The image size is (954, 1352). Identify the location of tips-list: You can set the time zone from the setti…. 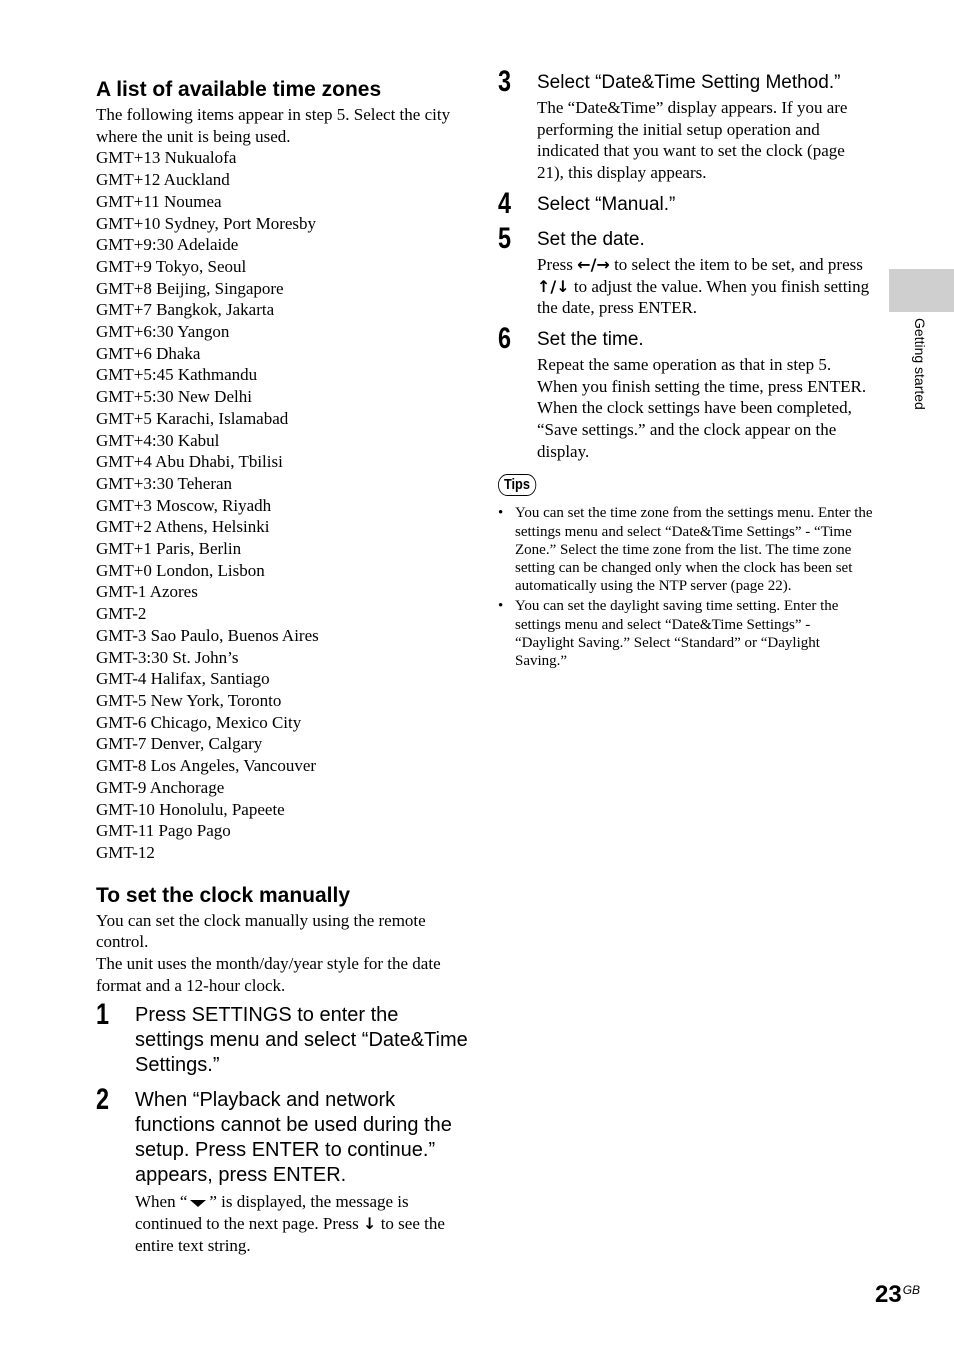
(685, 587).